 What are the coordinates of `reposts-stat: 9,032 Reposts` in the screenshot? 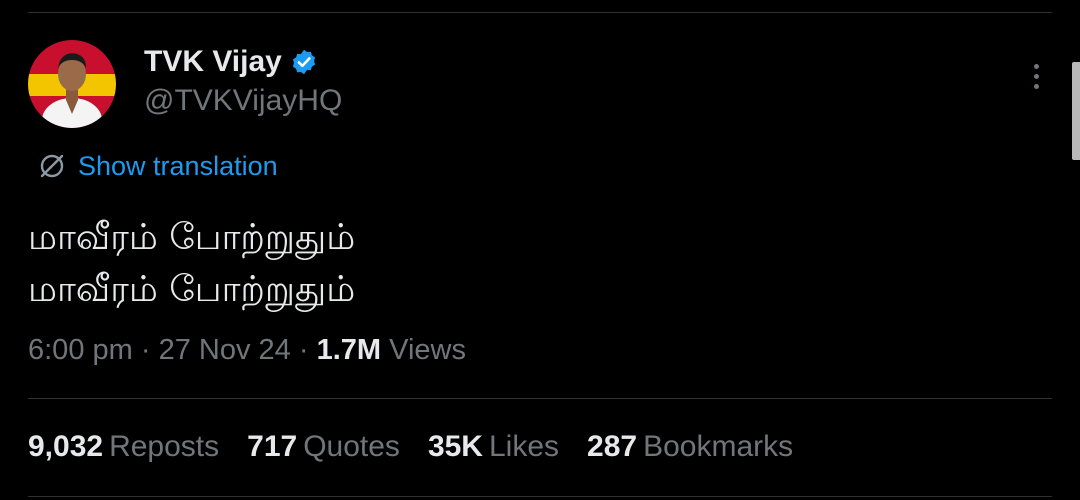 It's located at (123, 447).